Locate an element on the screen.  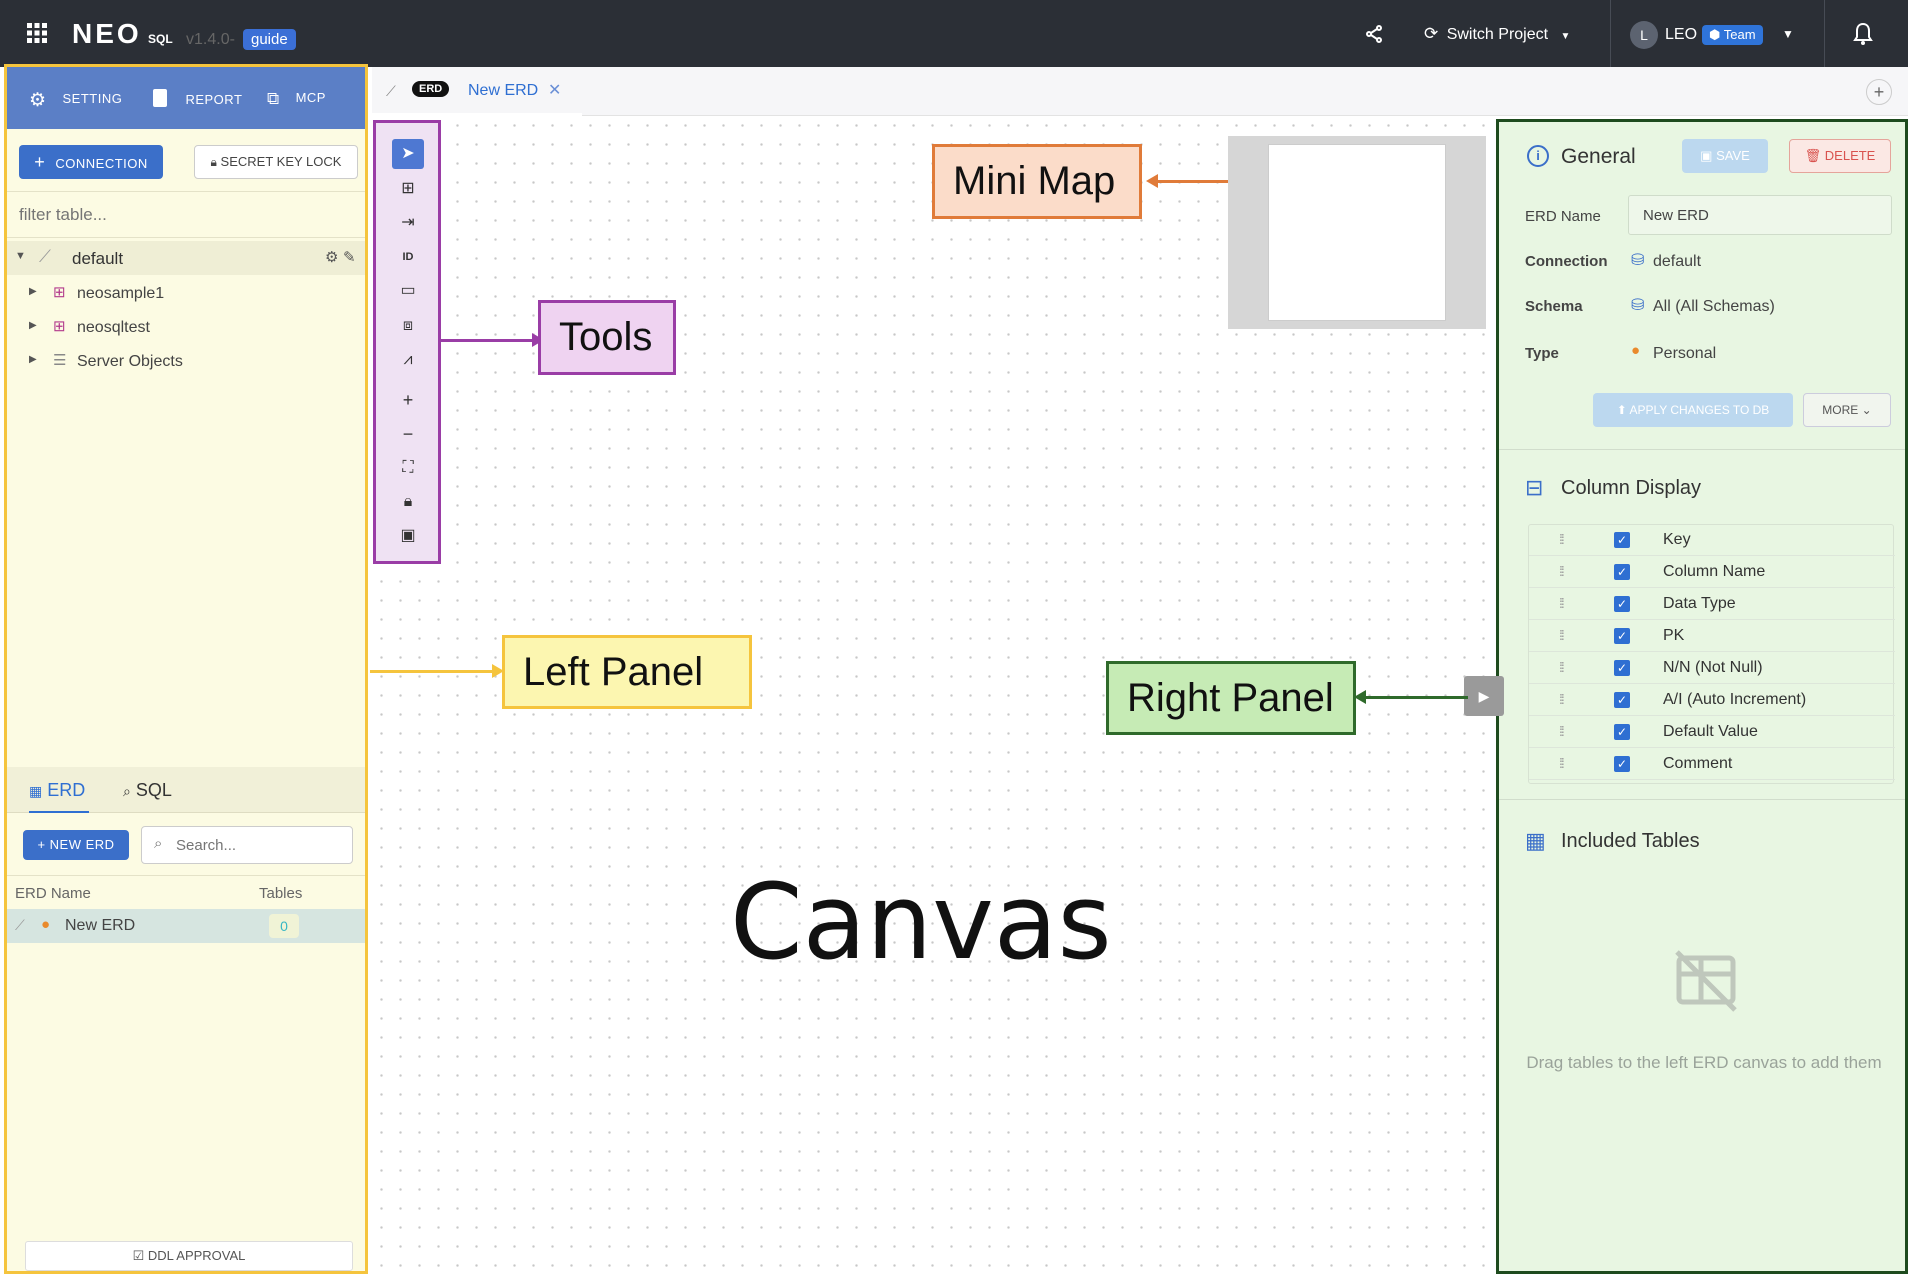
comment-note-icon: ▭ is located at coordinates (408, 291).